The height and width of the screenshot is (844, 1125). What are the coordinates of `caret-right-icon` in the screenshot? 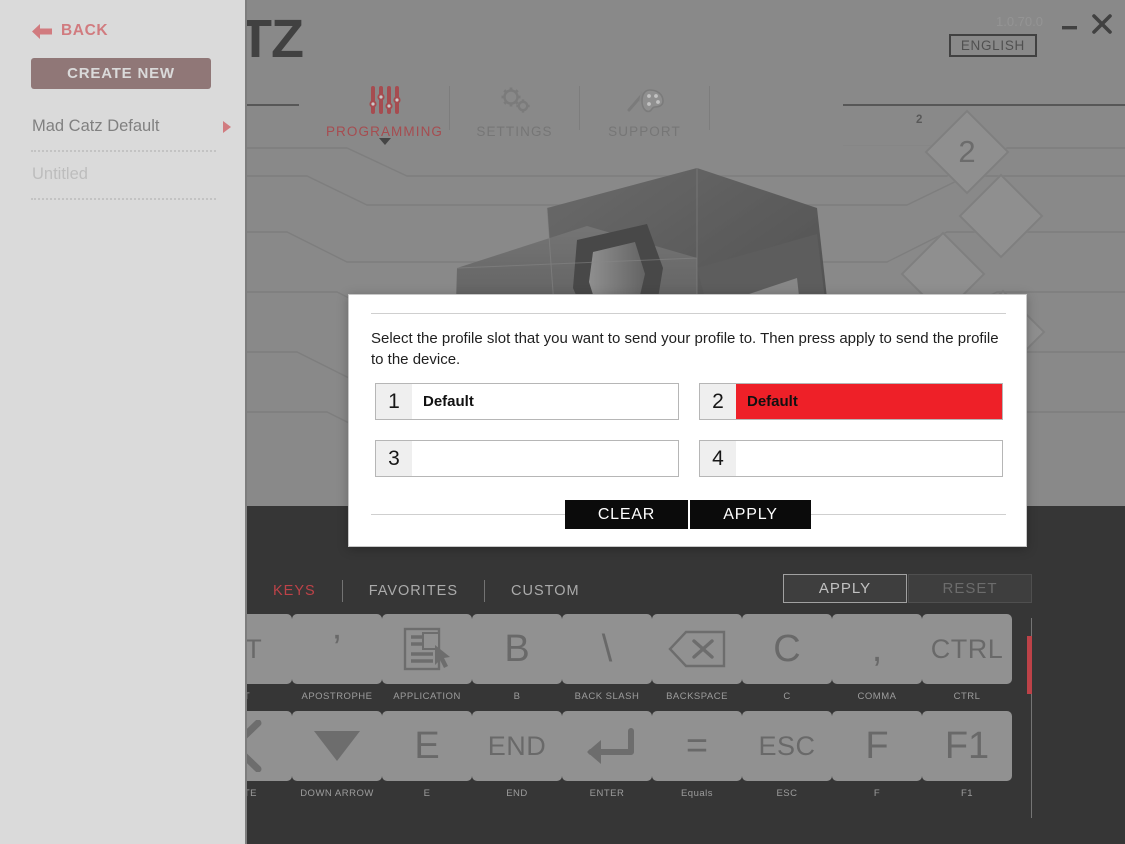 It's located at (227, 126).